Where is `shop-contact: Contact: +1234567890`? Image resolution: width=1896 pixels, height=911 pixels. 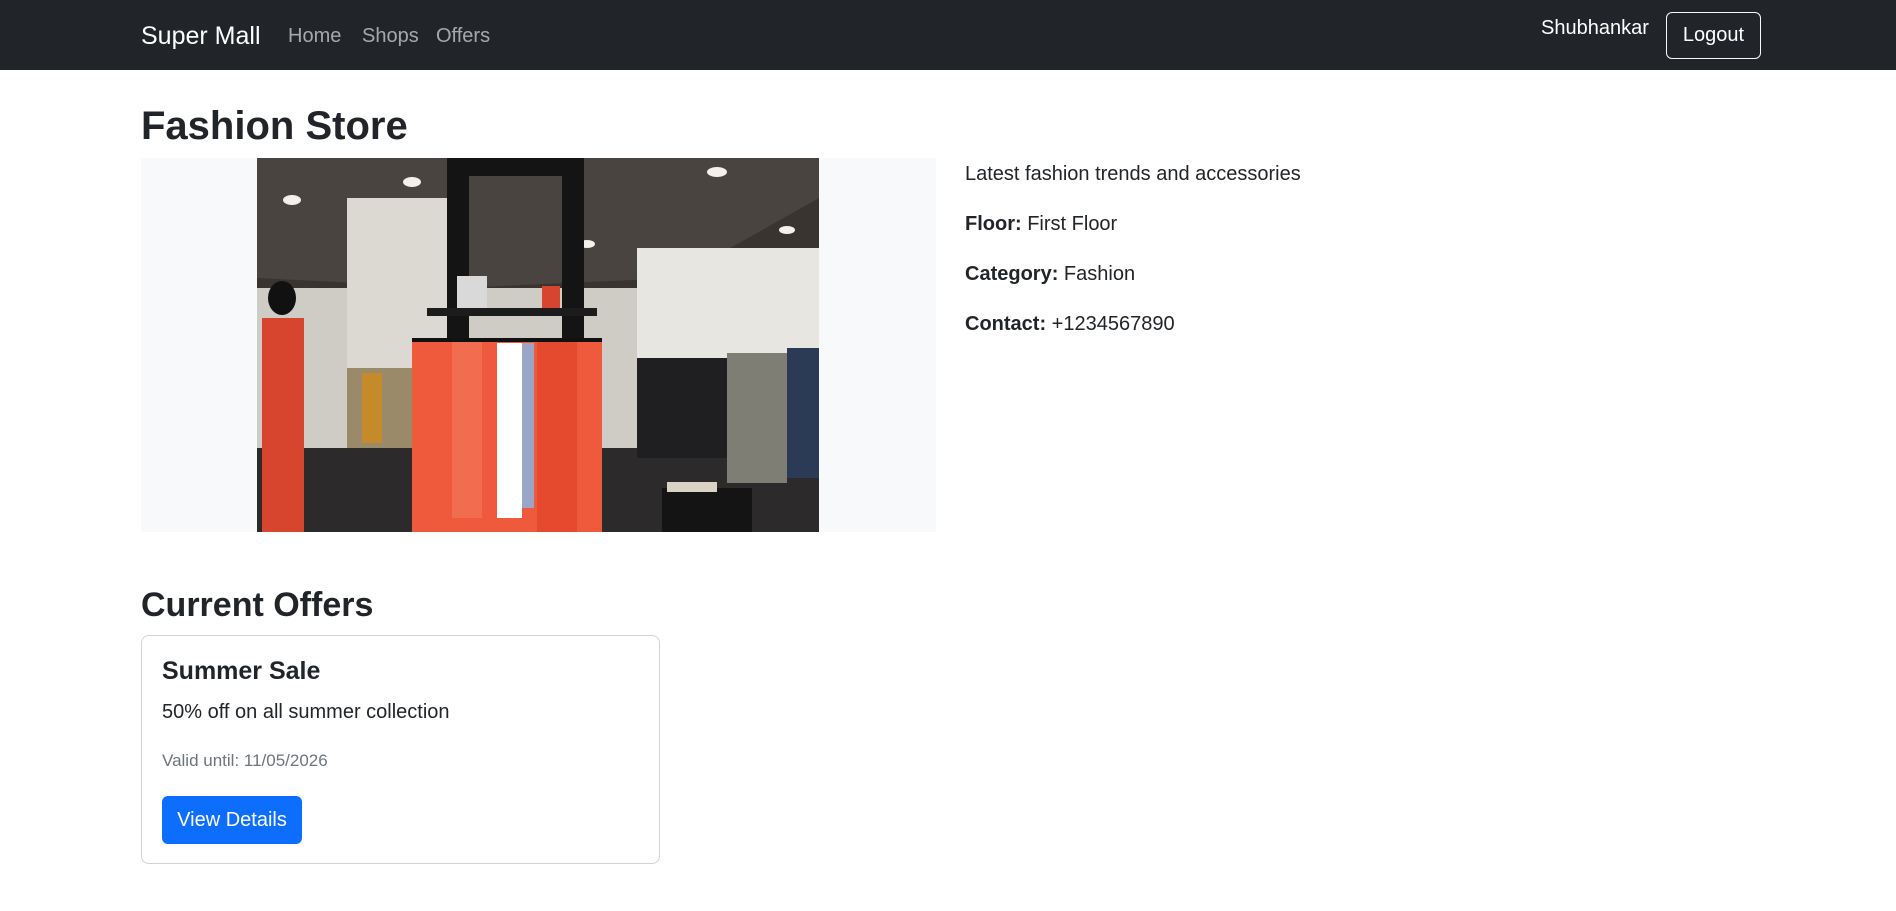 shop-contact: Contact: +1234567890 is located at coordinates (1070, 324).